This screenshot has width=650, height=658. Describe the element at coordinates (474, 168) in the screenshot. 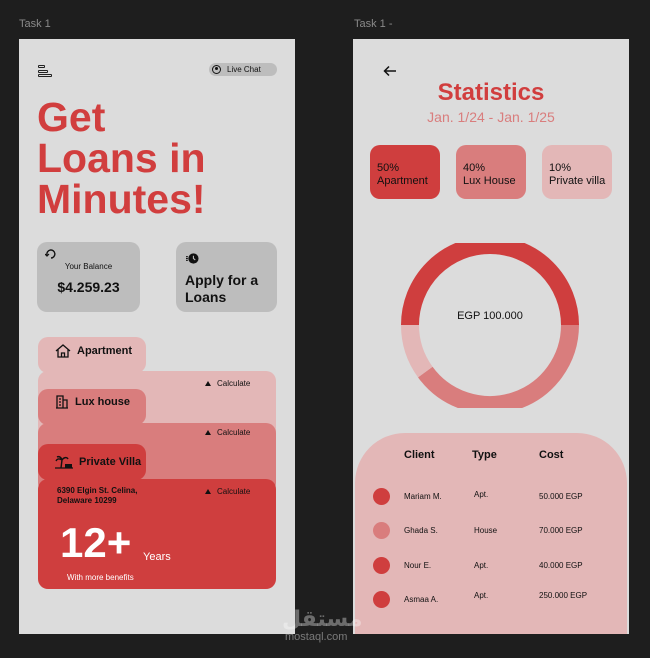

I see `stat-pill-percent: 40%` at that location.